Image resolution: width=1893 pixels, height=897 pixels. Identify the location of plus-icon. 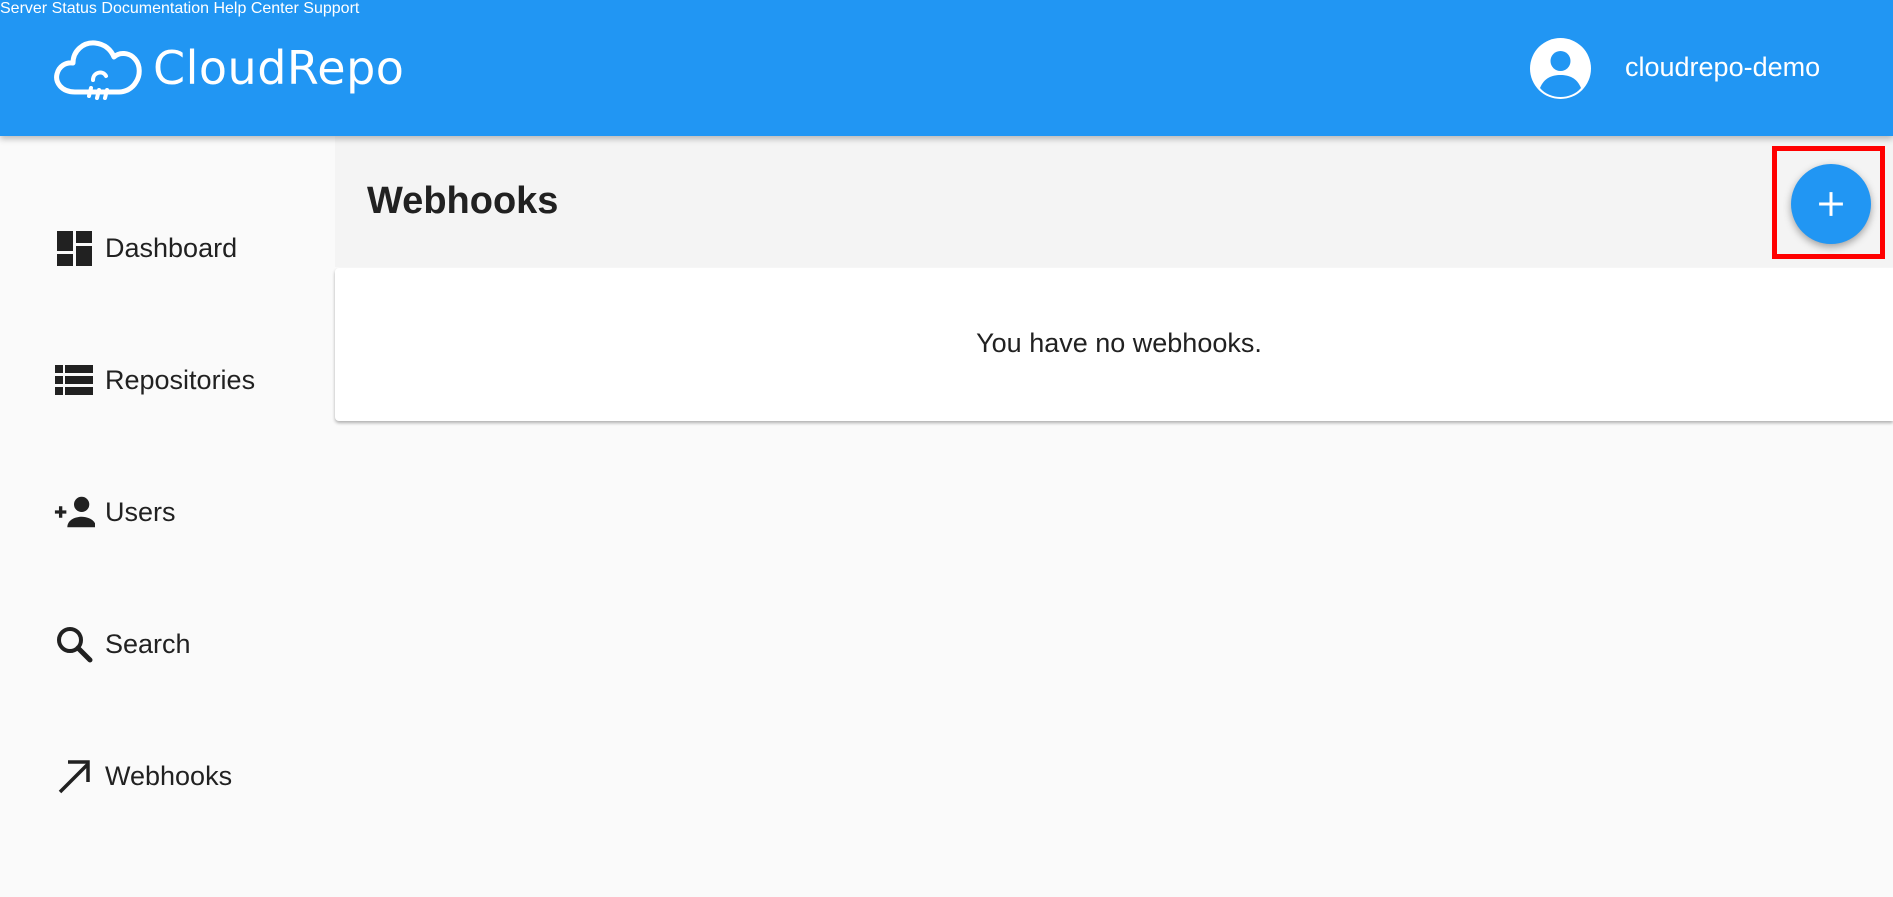
(1831, 204).